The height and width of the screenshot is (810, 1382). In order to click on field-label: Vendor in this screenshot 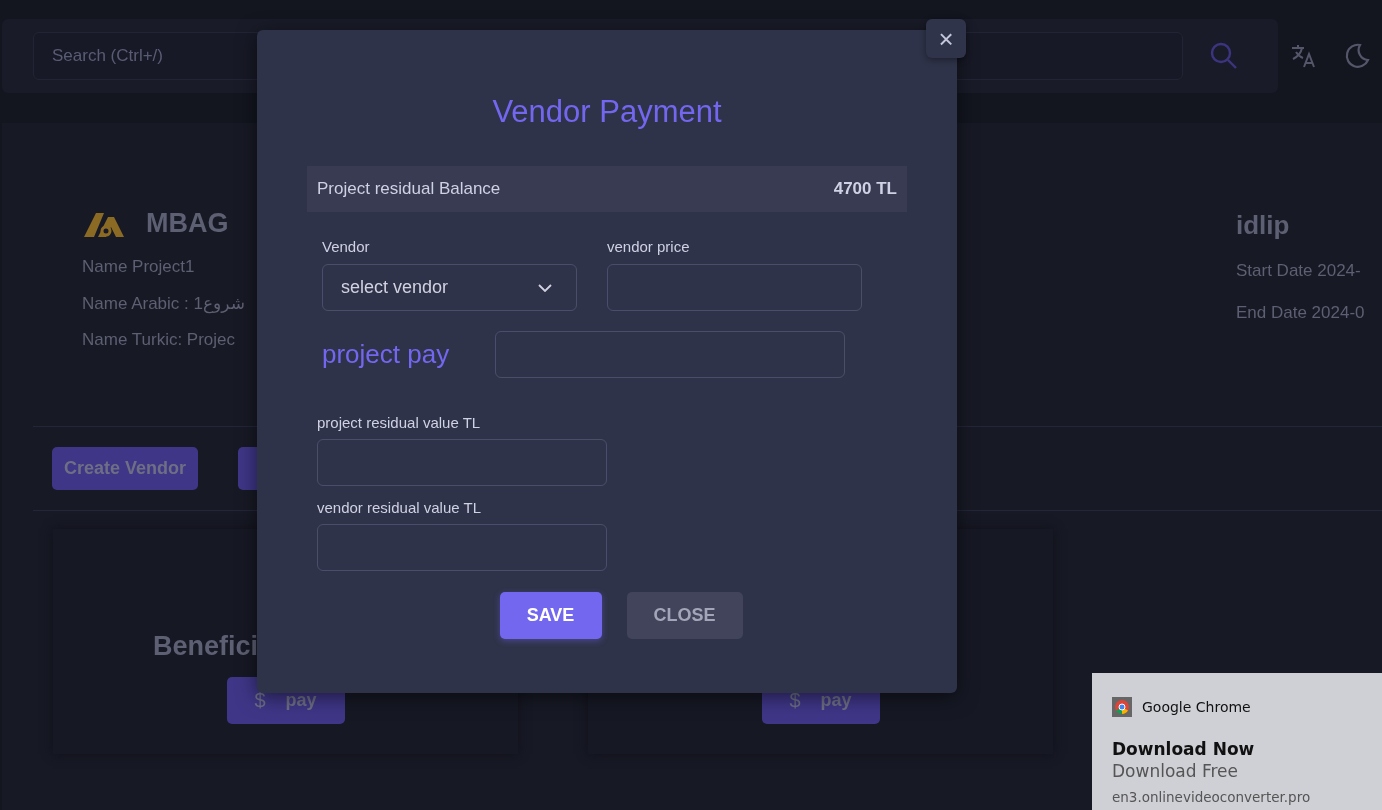, I will do `click(346, 246)`.